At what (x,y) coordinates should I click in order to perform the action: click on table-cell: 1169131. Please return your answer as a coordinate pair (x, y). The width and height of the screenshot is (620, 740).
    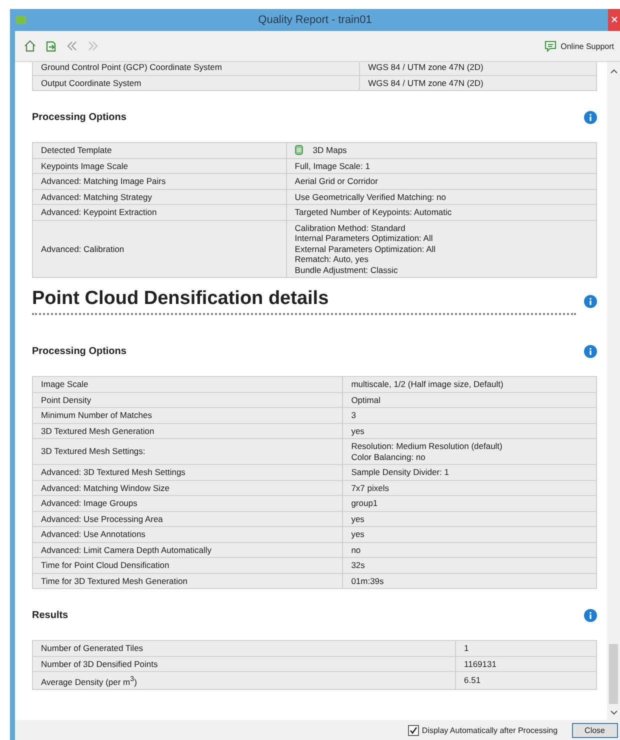
    Looking at the image, I should click on (526, 664).